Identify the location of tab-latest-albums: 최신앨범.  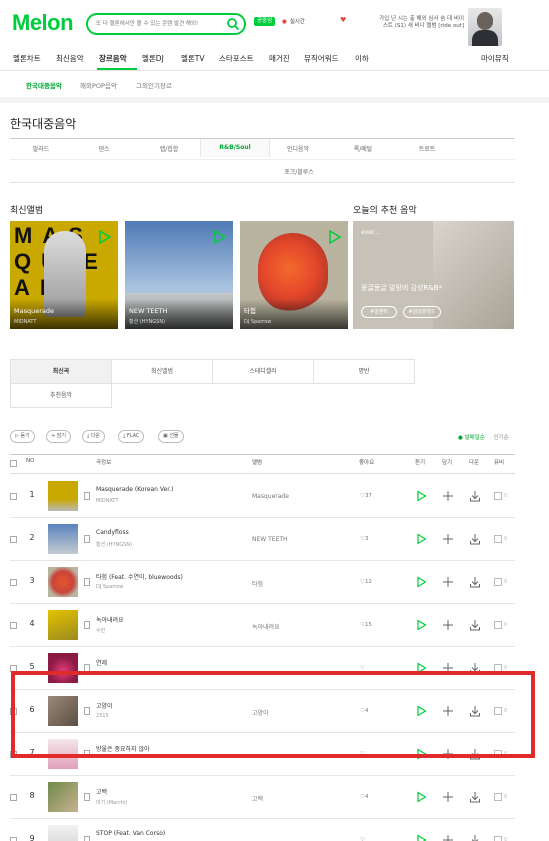
(162, 371).